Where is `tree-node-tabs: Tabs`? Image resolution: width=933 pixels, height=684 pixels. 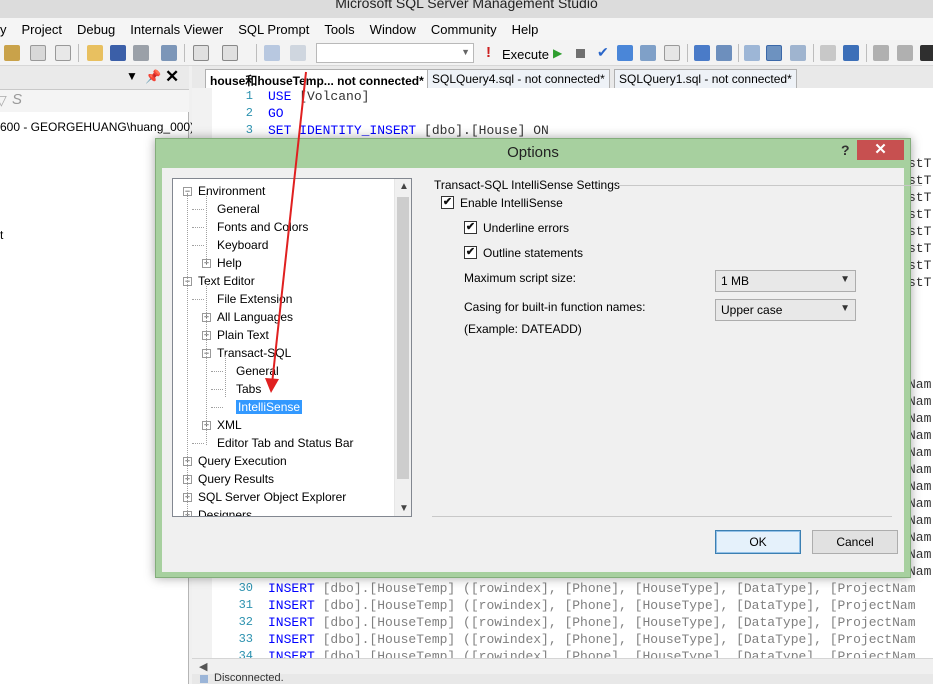 tree-node-tabs: Tabs is located at coordinates (248, 389).